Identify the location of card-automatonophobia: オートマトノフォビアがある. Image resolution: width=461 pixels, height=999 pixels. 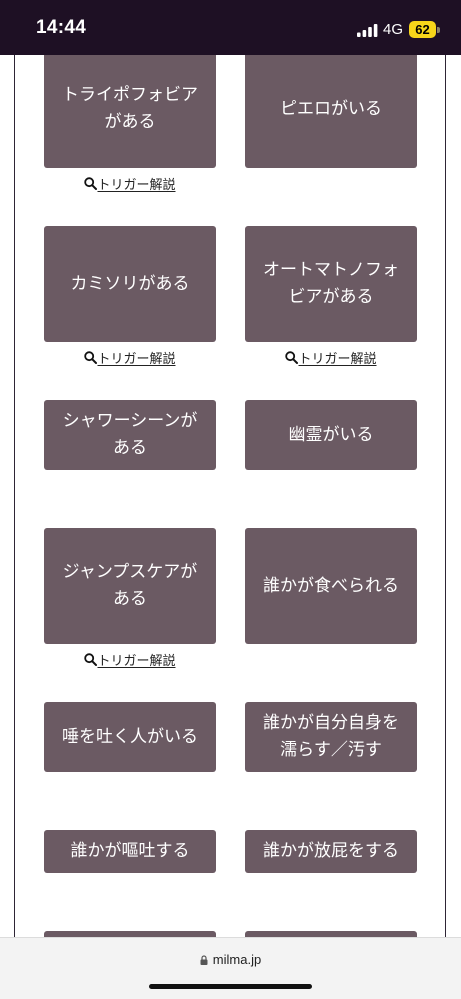
(331, 284).